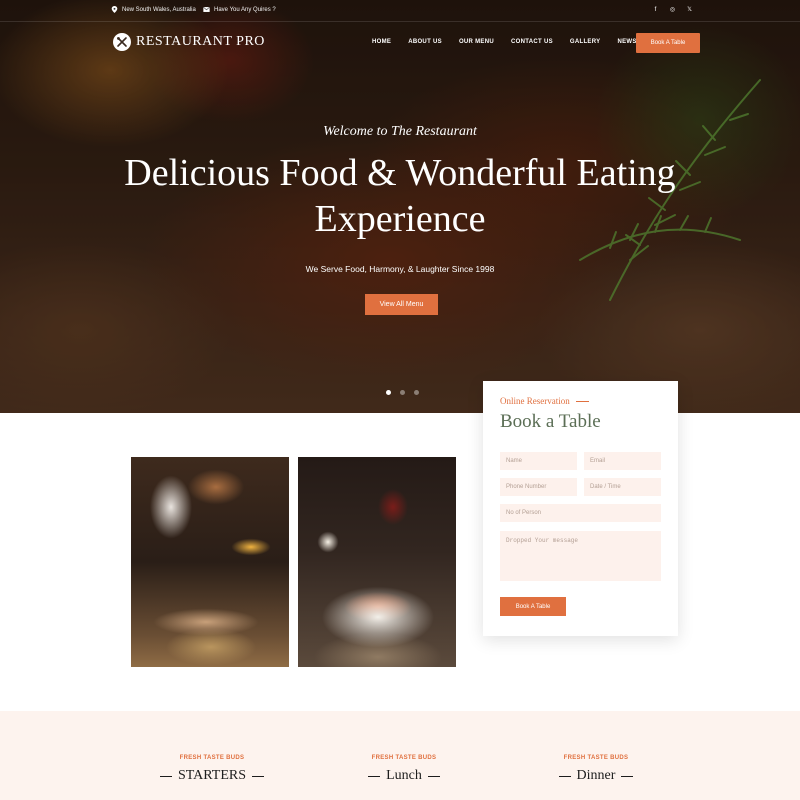 The image size is (800, 800). What do you see at coordinates (550, 421) in the screenshot?
I see `reservation-title: Book a Table` at bounding box center [550, 421].